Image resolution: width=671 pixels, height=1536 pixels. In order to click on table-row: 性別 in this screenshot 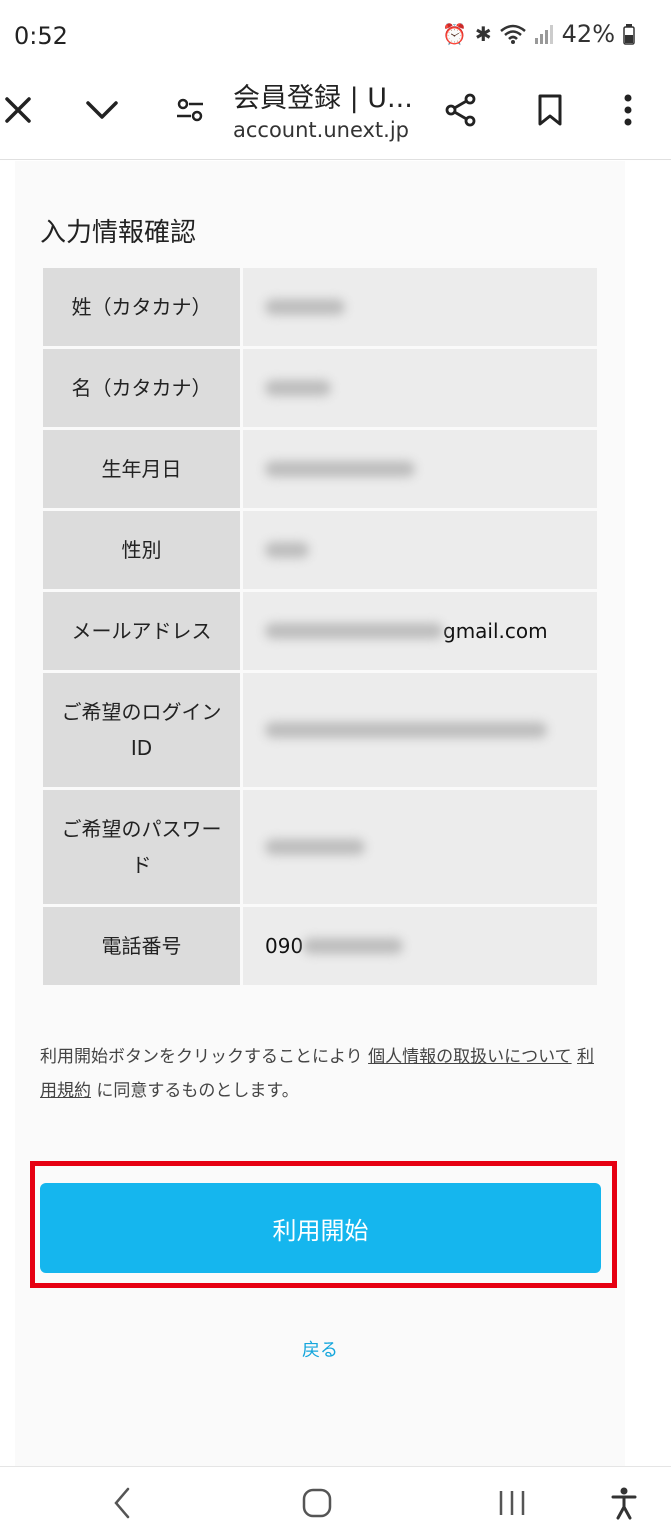, I will do `click(320, 550)`.